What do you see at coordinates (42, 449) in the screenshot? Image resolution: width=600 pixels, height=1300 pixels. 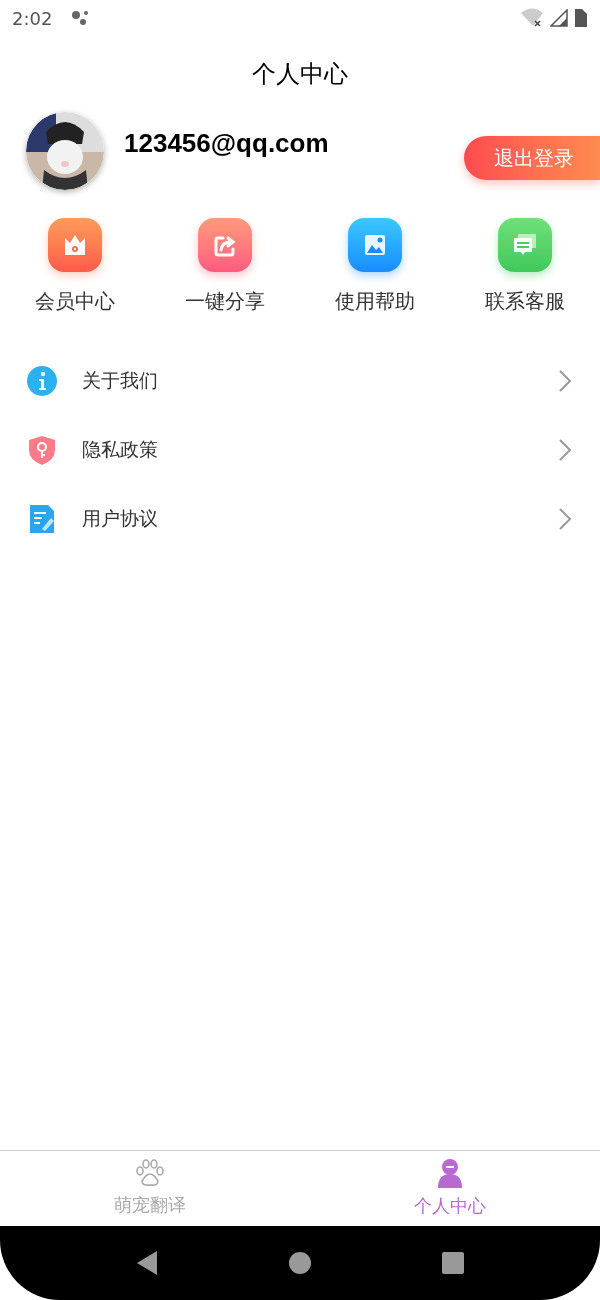 I see `shield-icon` at bounding box center [42, 449].